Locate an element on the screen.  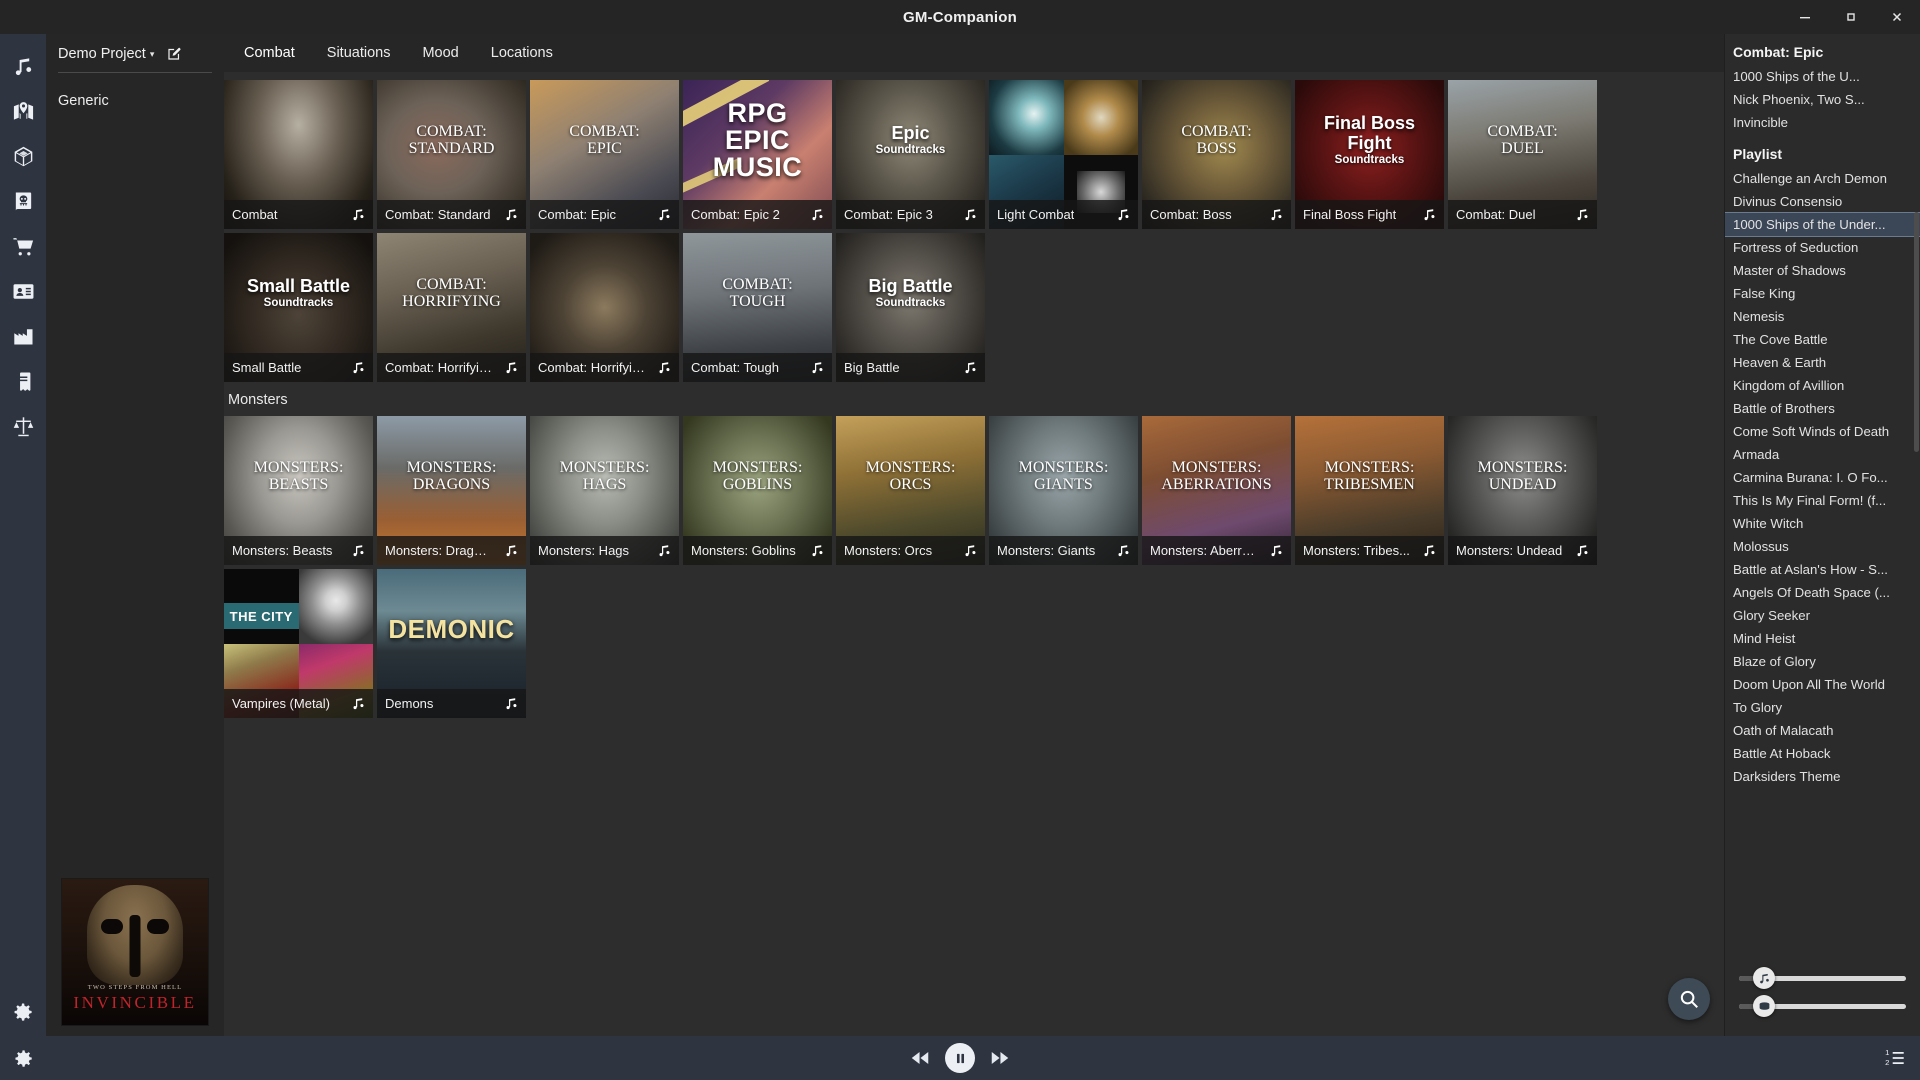
audio-element-card: COMBAT: EPIC Combat: Epic is located at coordinates (604, 154).